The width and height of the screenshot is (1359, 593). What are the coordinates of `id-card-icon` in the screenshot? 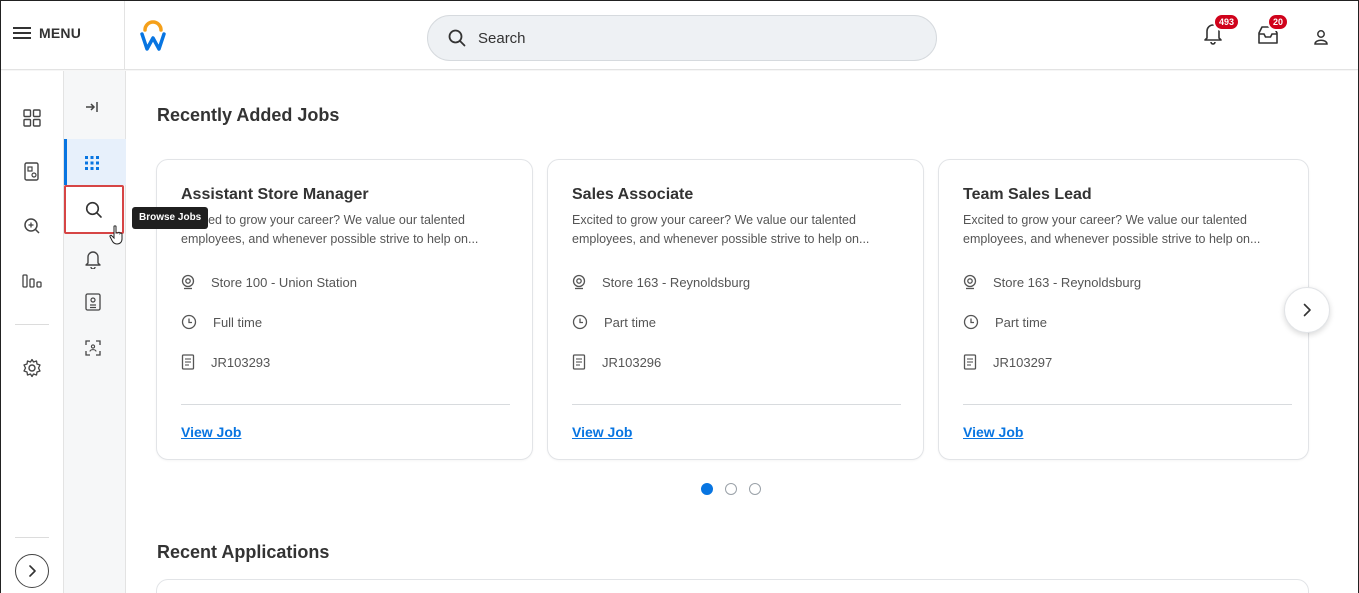 It's located at (93, 302).